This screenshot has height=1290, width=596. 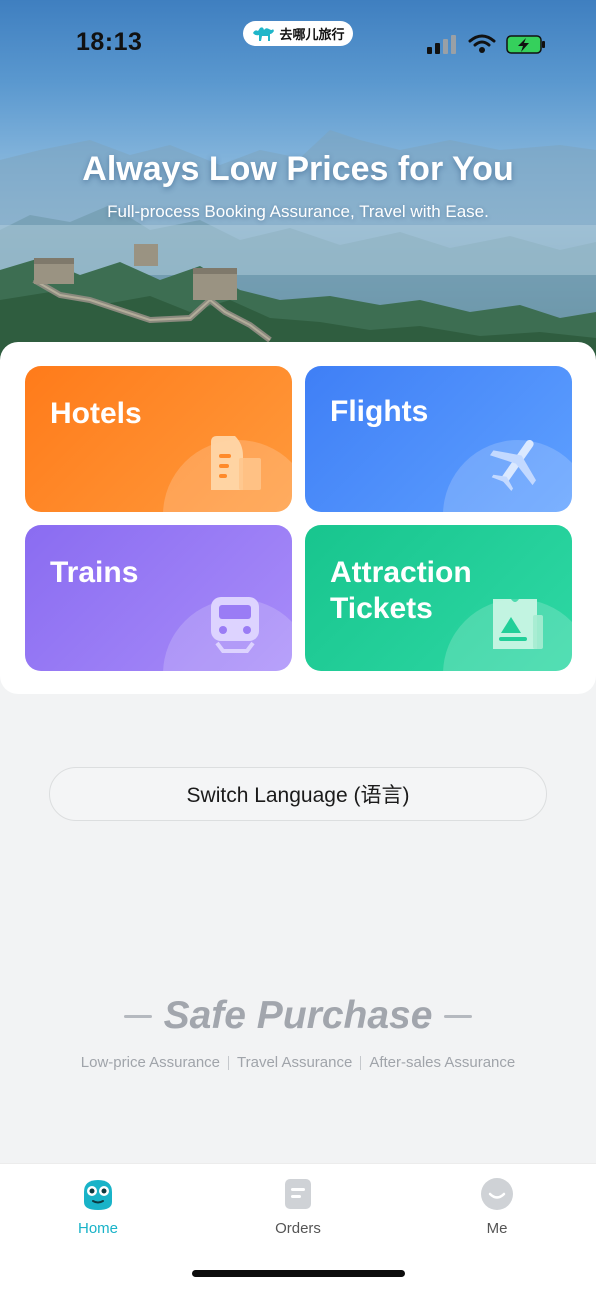 What do you see at coordinates (137, 1016) in the screenshot?
I see `heading-dash-left` at bounding box center [137, 1016].